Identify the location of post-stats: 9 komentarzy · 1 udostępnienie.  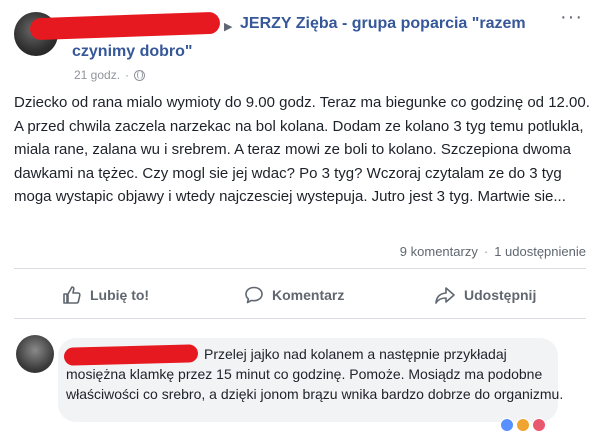
(493, 251).